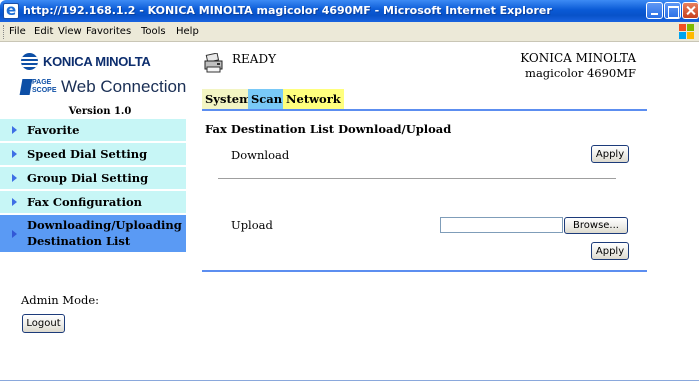  I want to click on nav-item-speed-dial-setting: Speed Dial Setting, so click(93, 154).